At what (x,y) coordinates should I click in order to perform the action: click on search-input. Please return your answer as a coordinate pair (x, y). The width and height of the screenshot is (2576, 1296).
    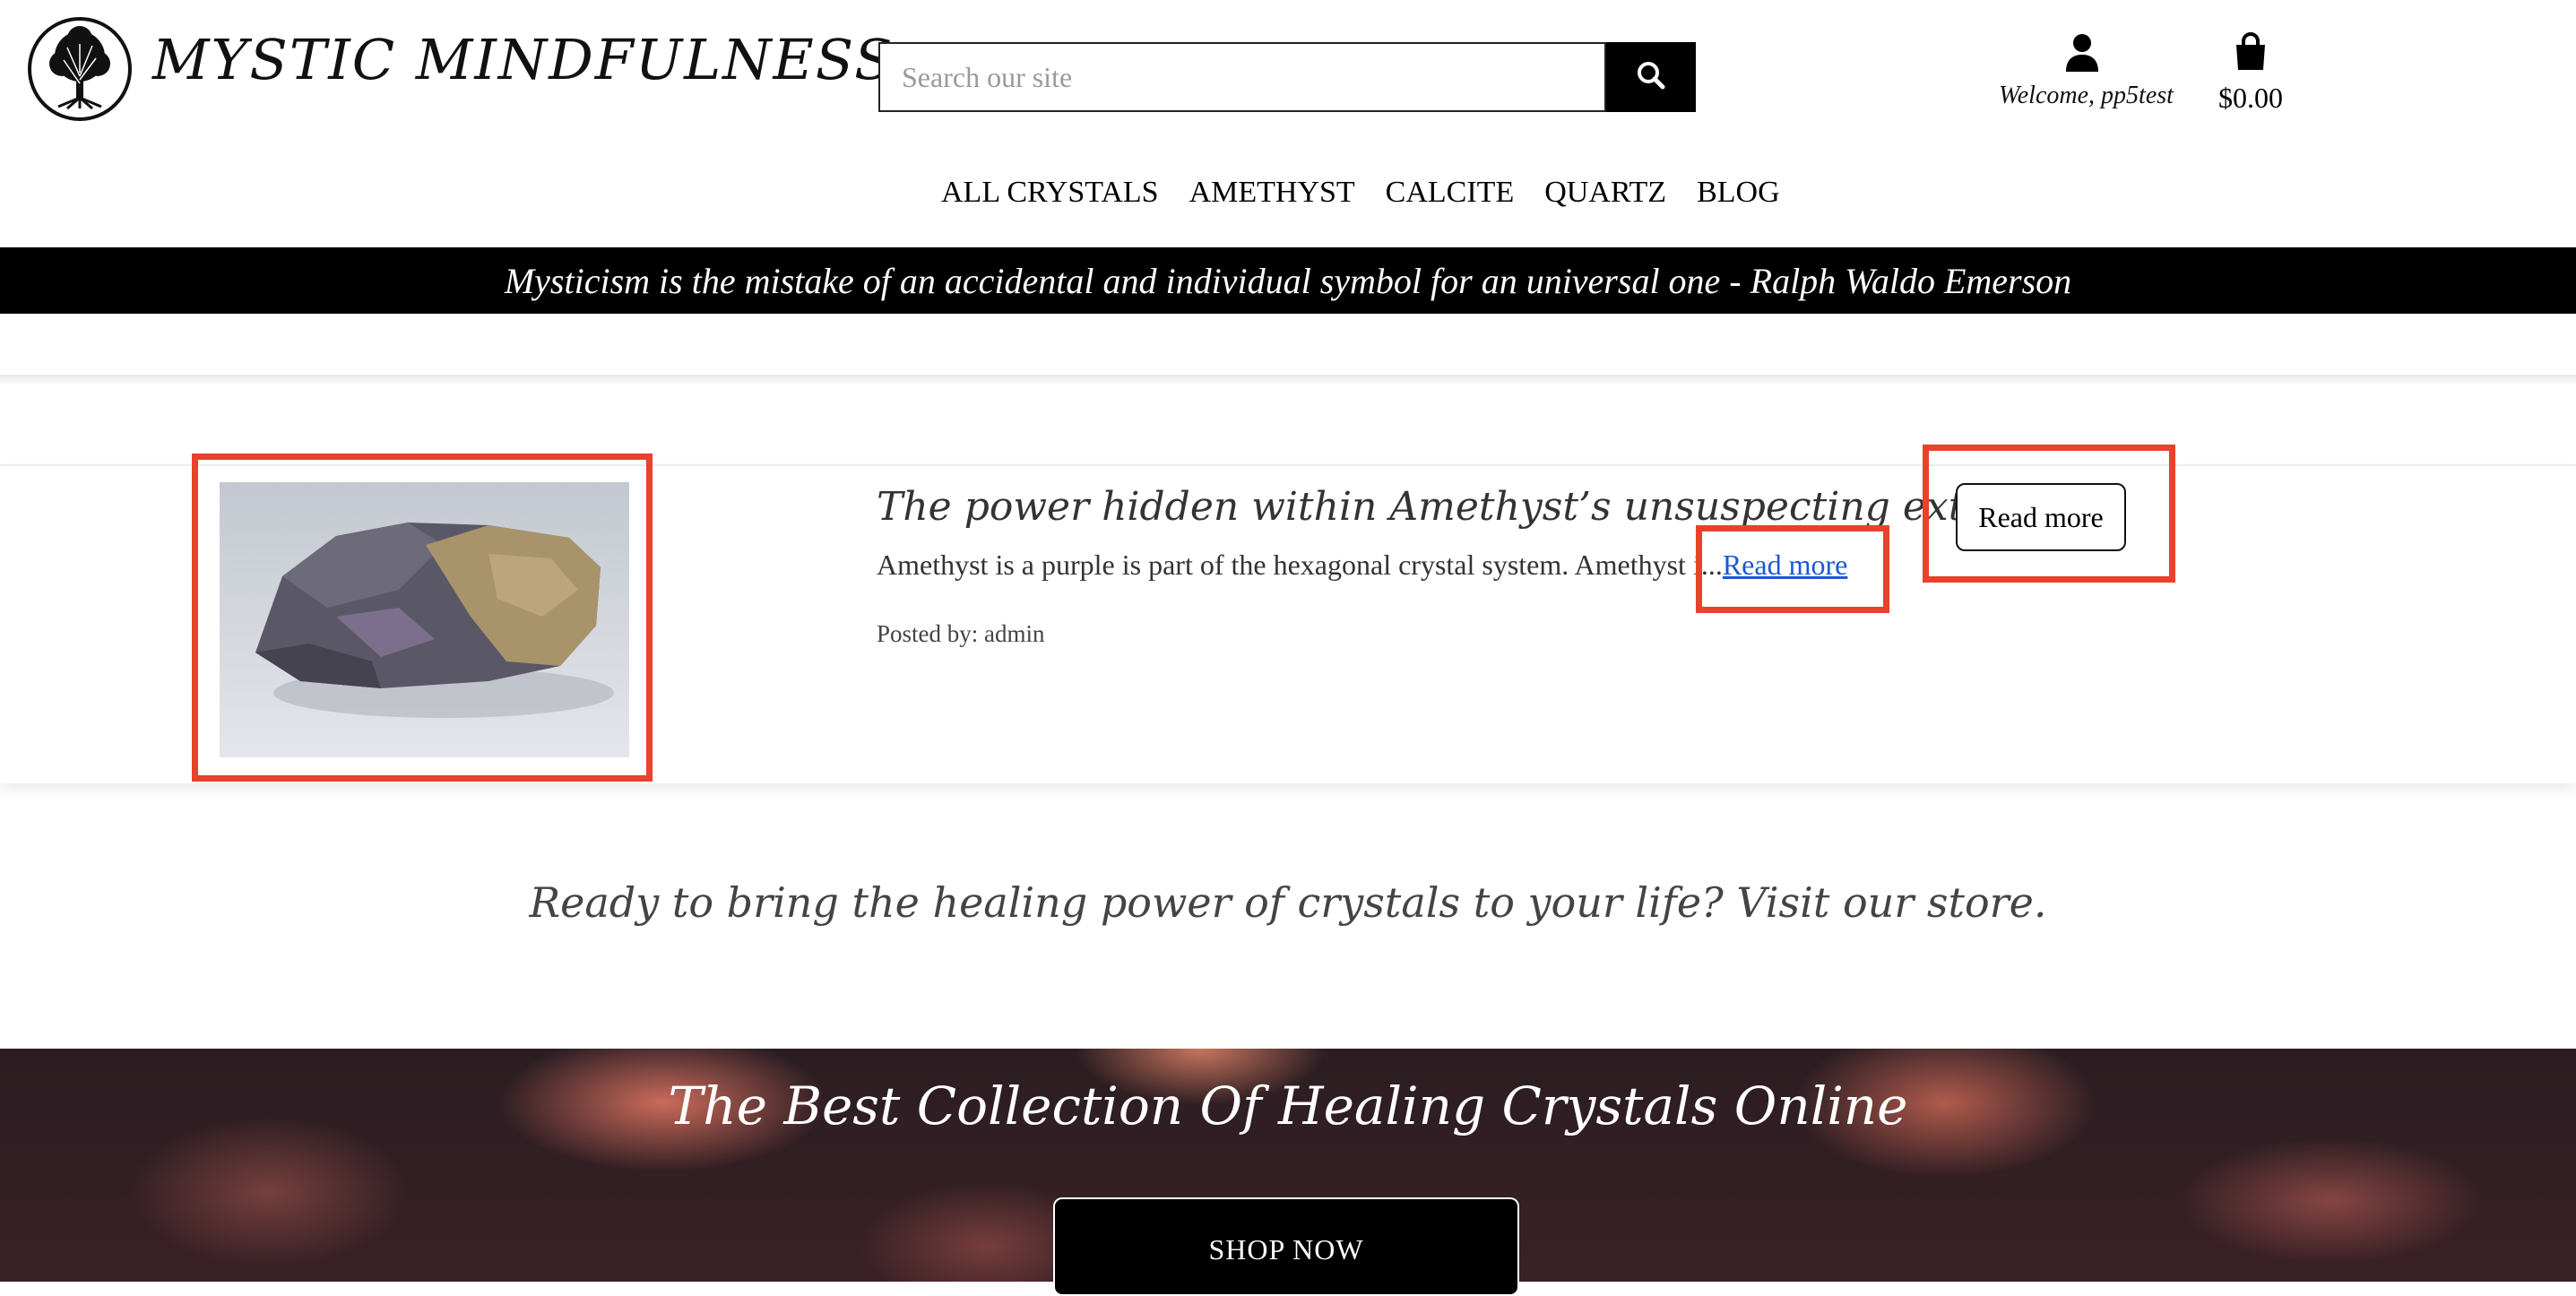
    Looking at the image, I should click on (1242, 77).